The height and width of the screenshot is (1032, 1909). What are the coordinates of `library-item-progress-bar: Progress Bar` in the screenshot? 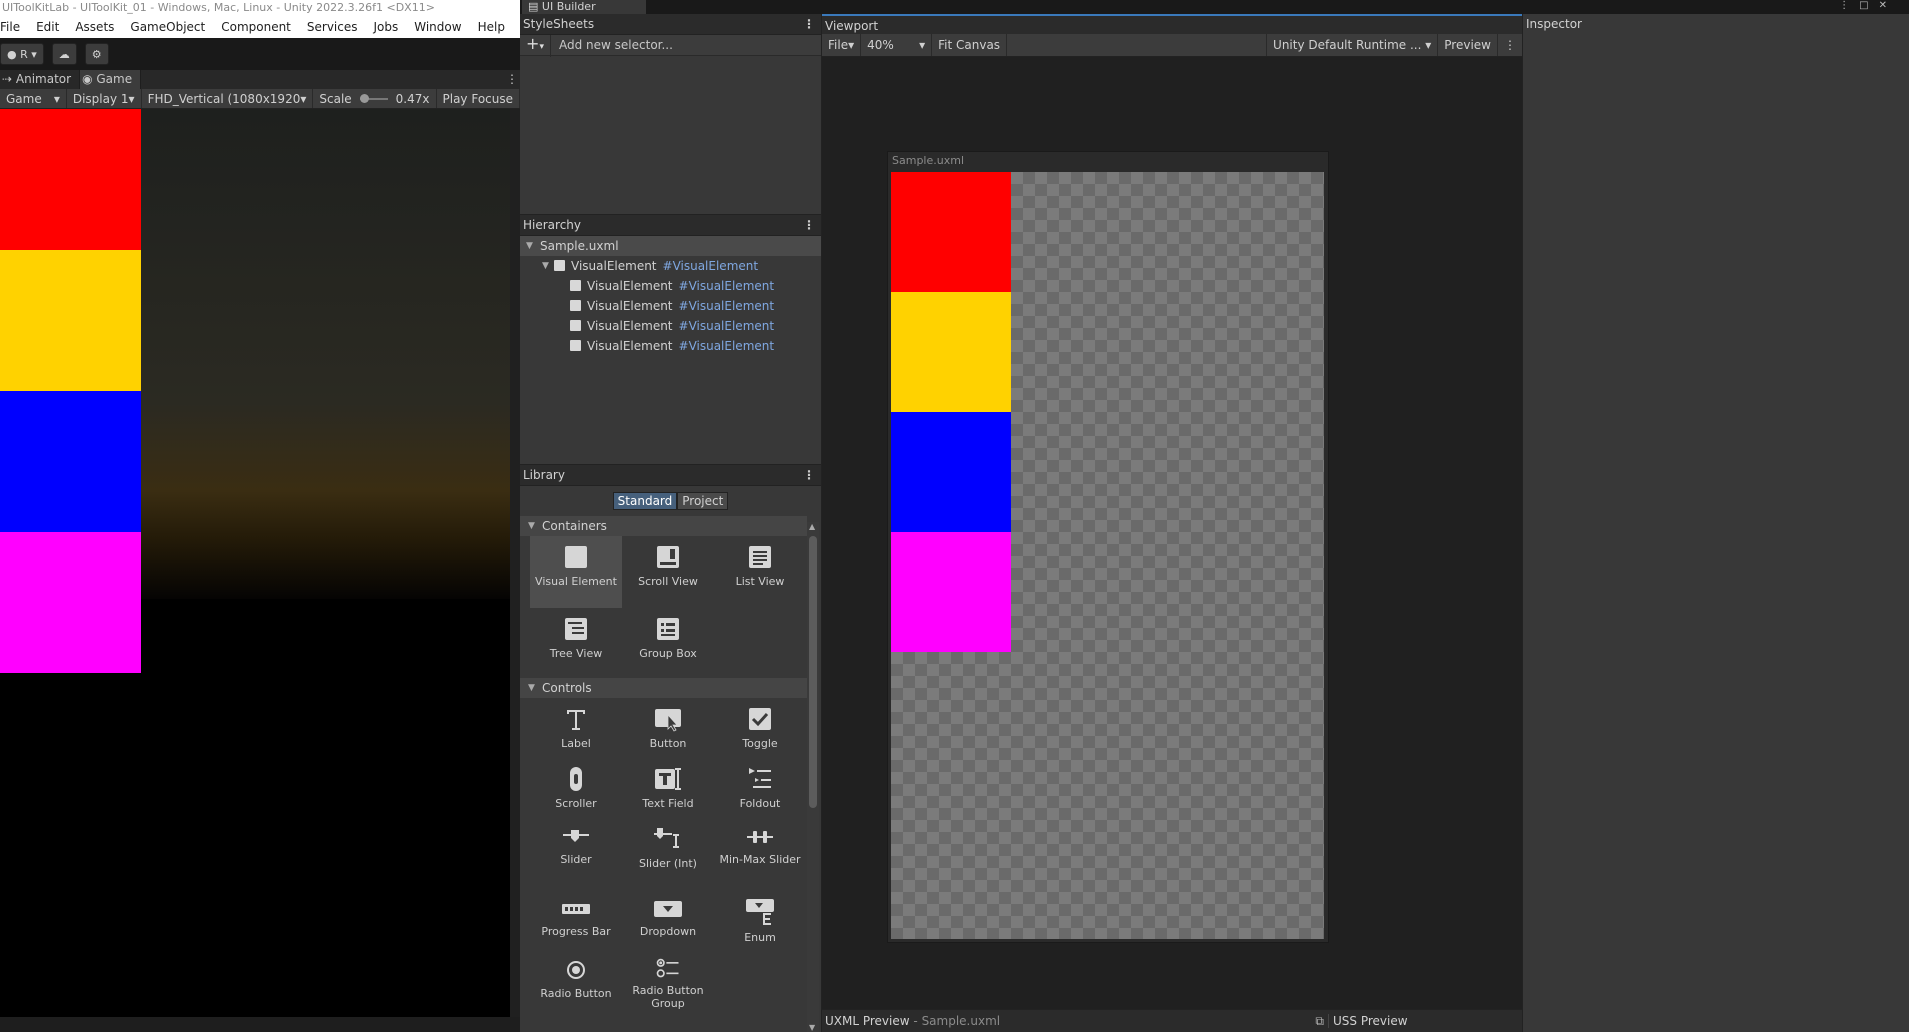 It's located at (576, 920).